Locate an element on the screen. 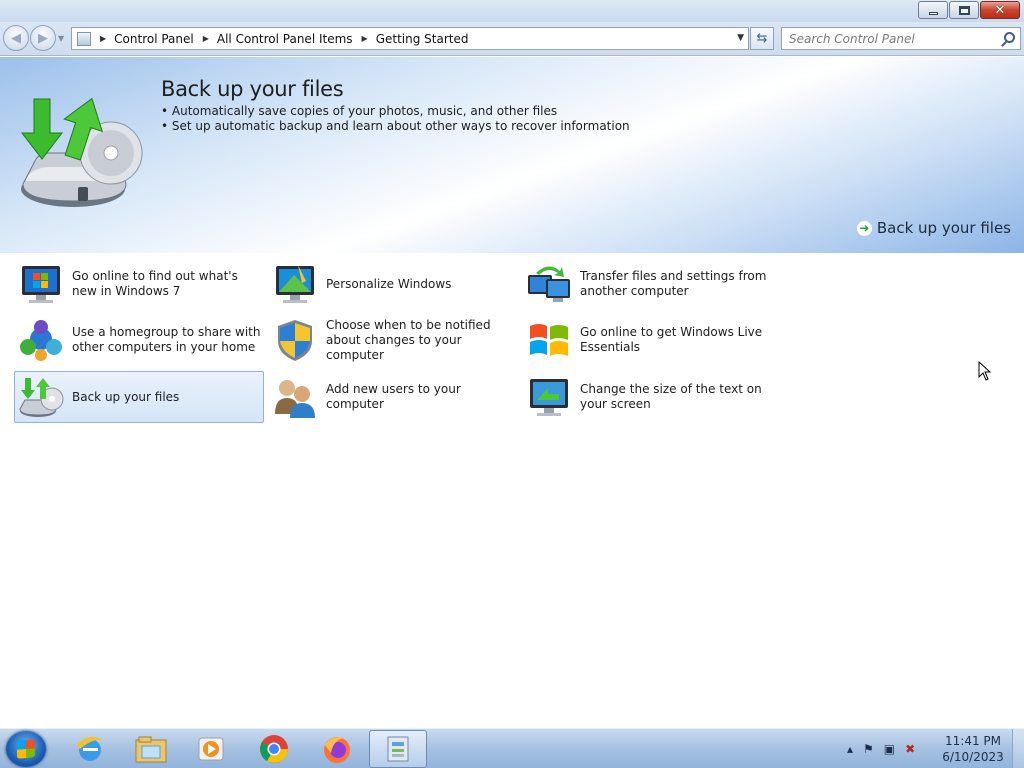 The height and width of the screenshot is (768, 1024). task-add-users: Add new users to your computer is located at coordinates (393, 397).